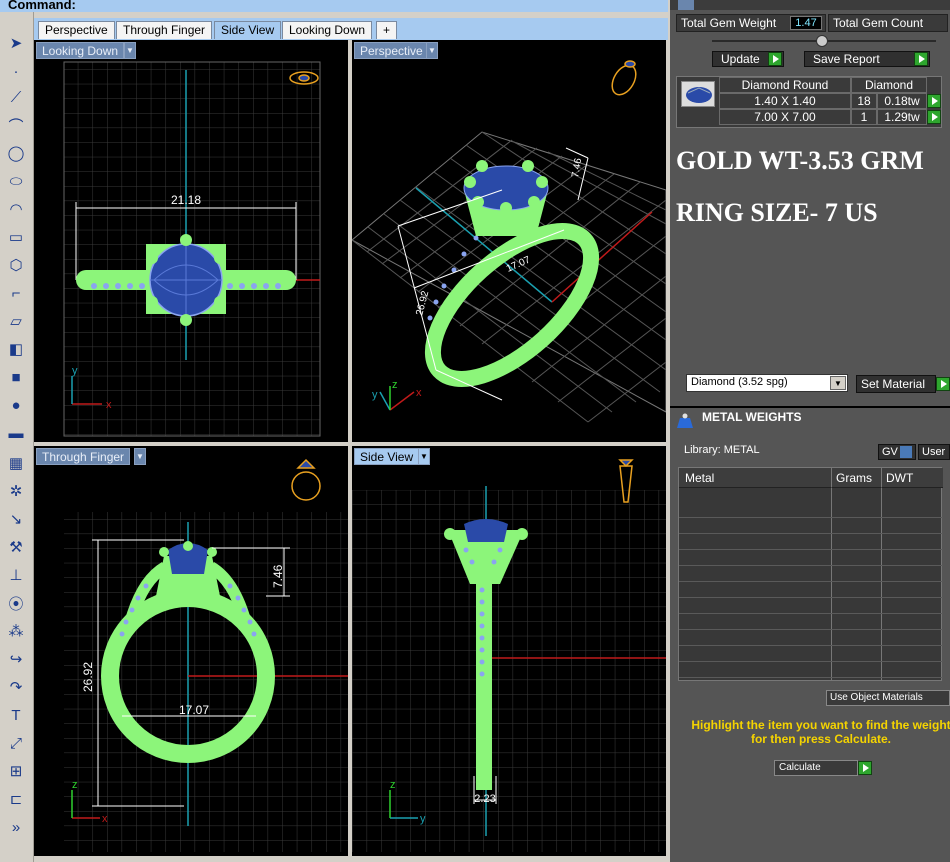  I want to click on gv-label: GV, so click(890, 452).